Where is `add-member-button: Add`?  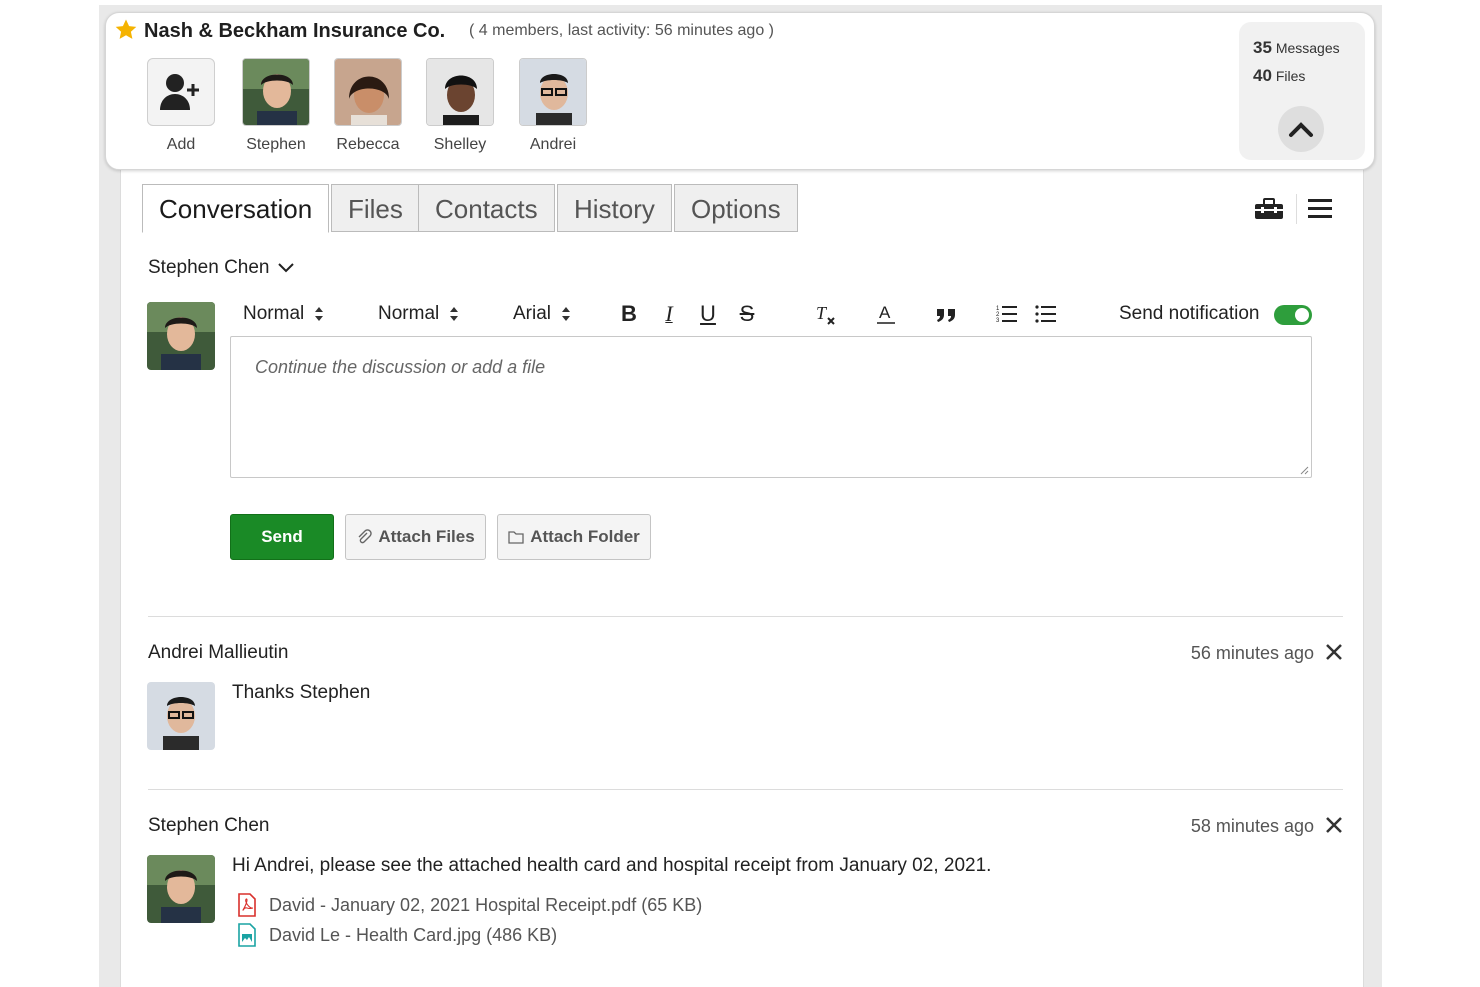 add-member-button: Add is located at coordinates (181, 106).